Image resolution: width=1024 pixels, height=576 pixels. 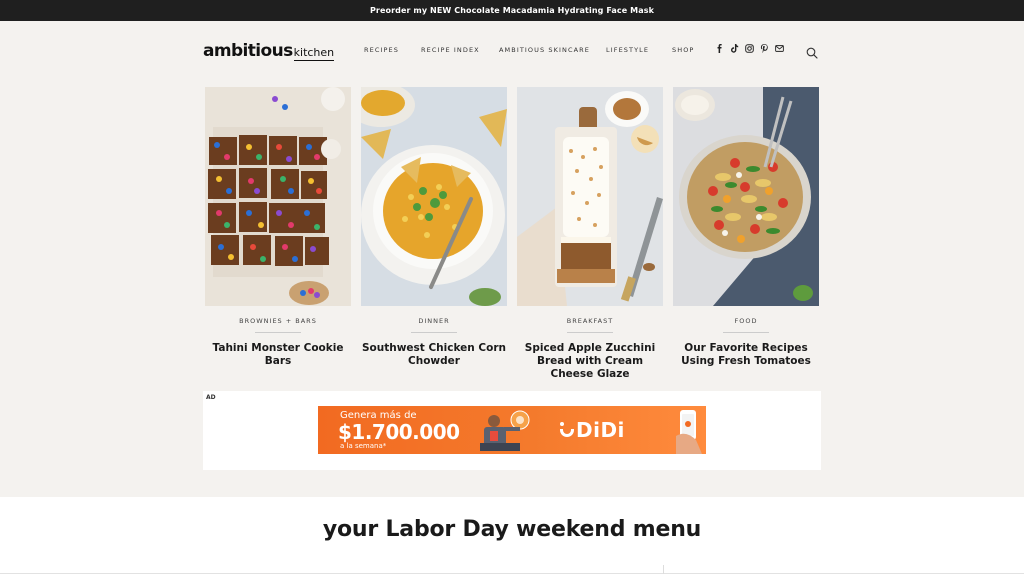 I want to click on recipe-title: Southwest Chicken Corn Chowder, so click(x=434, y=355).